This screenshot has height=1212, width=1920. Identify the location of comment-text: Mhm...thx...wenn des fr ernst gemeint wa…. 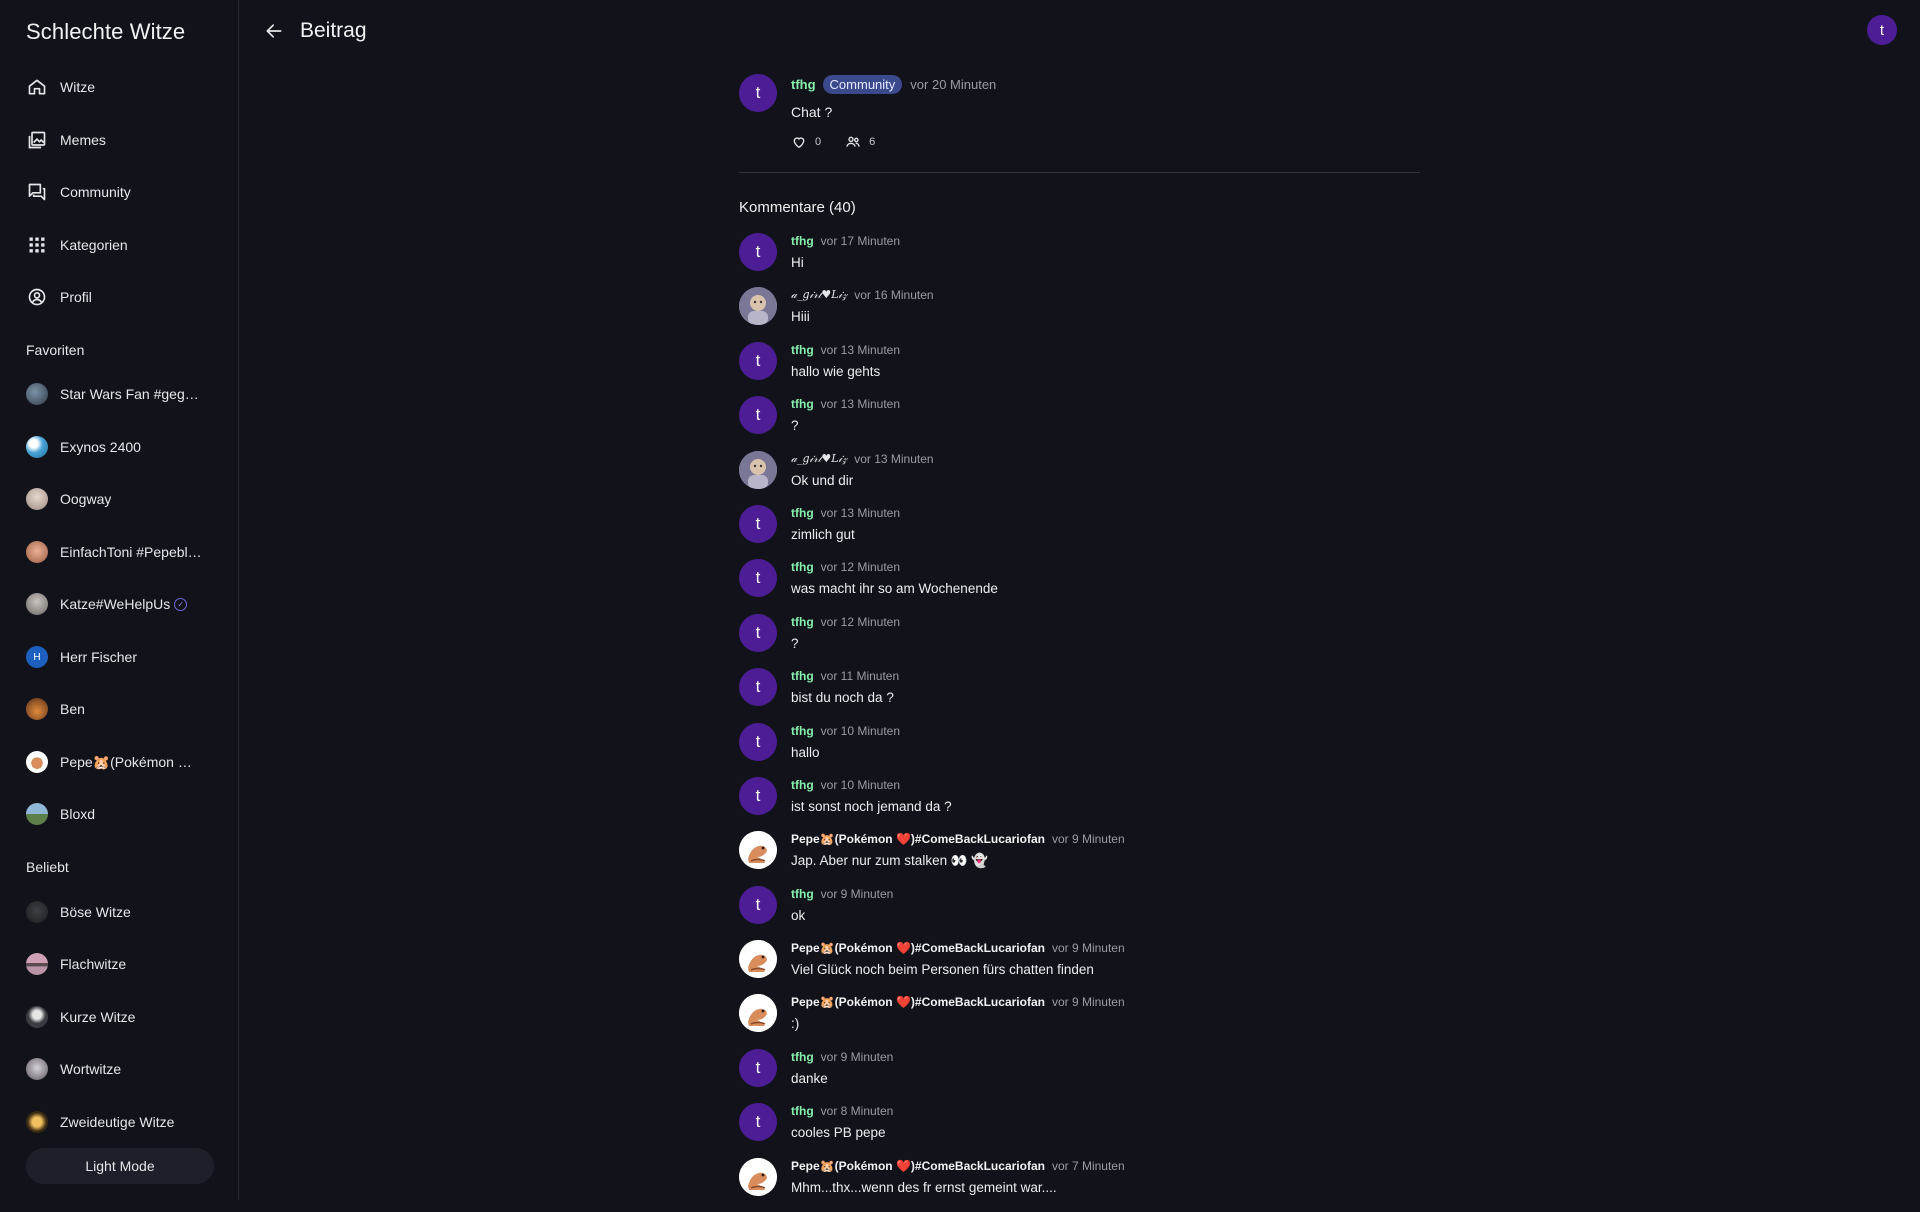
(924, 1187).